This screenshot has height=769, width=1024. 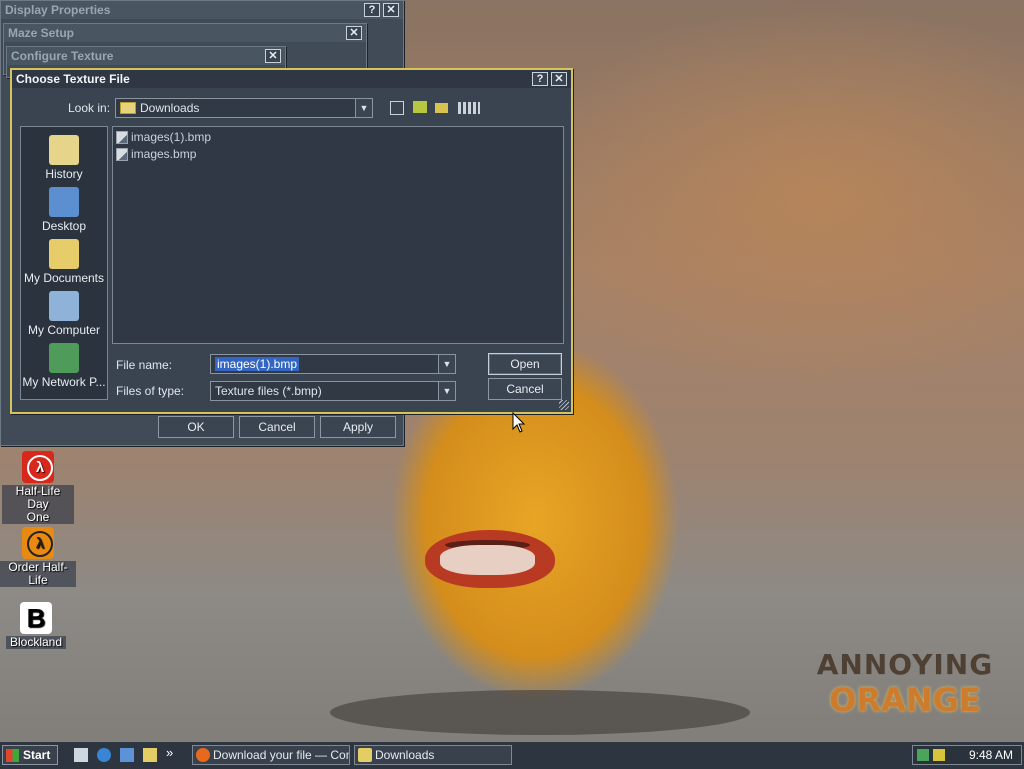 I want to click on system-tray: 9:48 AM, so click(x=967, y=755).